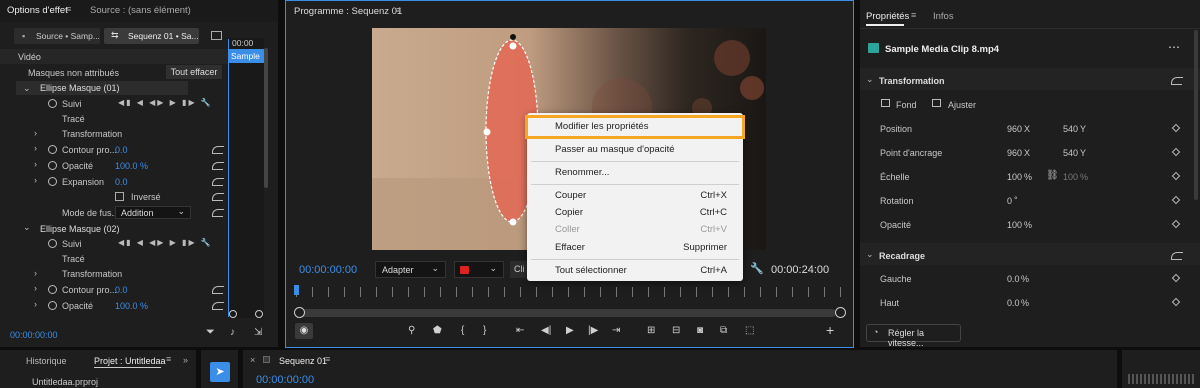 The height and width of the screenshot is (388, 1200). What do you see at coordinates (246, 56) in the screenshot?
I see `mini-clip: Sample I` at bounding box center [246, 56].